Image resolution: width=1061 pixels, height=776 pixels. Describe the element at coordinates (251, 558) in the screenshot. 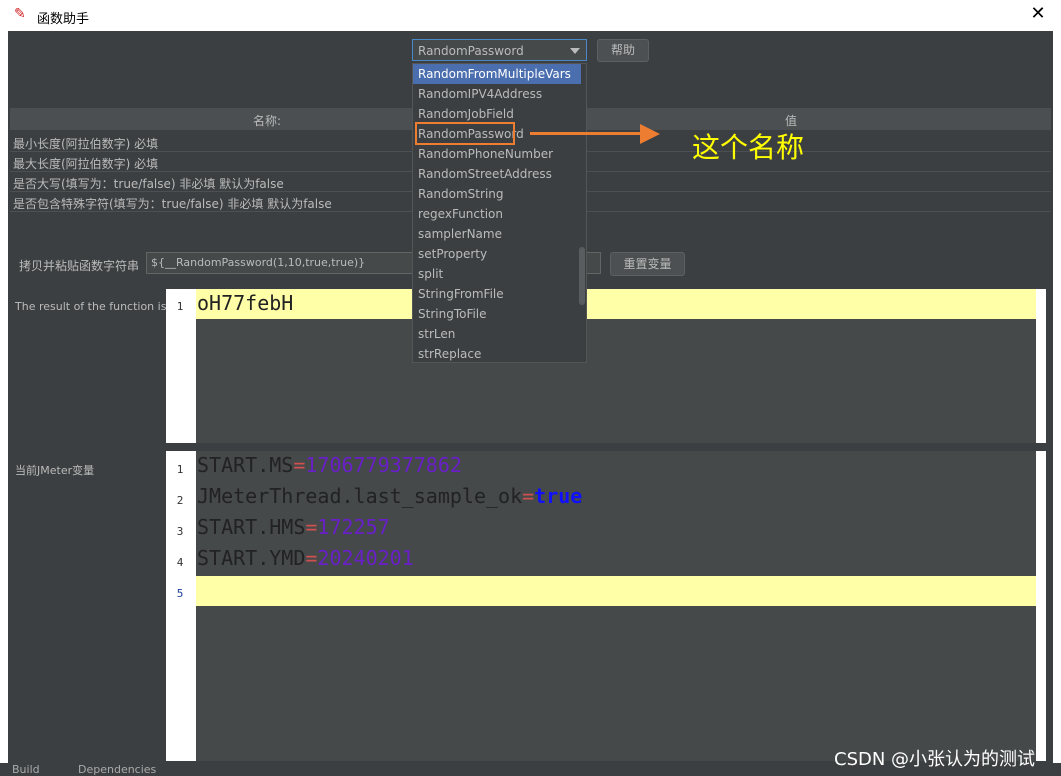

I see `var-key: START.YMD` at that location.